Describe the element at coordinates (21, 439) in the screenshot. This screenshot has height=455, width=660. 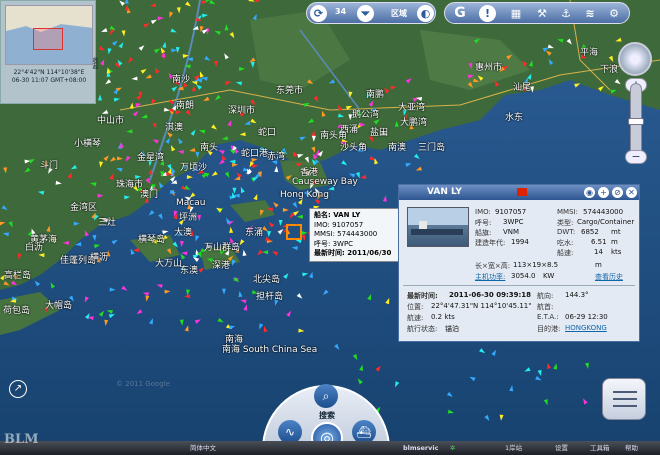
I see `blm-logo: BLM` at that location.